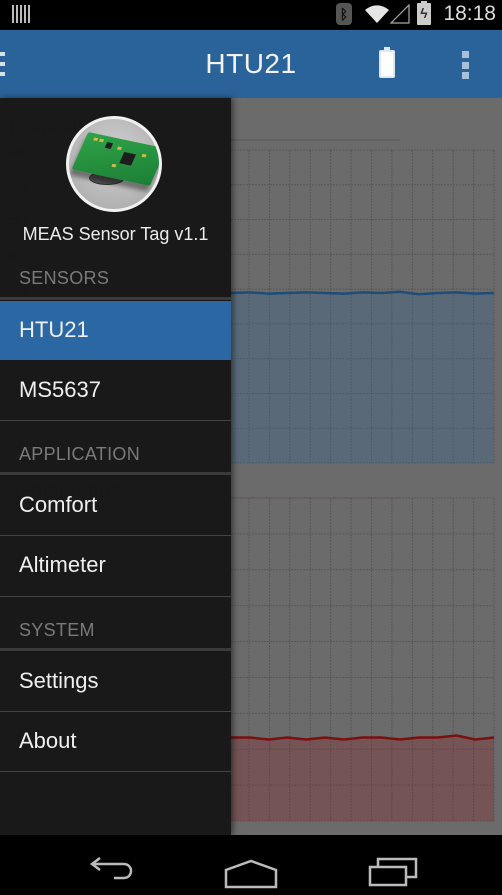 This screenshot has width=502, height=895. What do you see at coordinates (424, 13) in the screenshot?
I see `battery-charging-icon: ϟ` at bounding box center [424, 13].